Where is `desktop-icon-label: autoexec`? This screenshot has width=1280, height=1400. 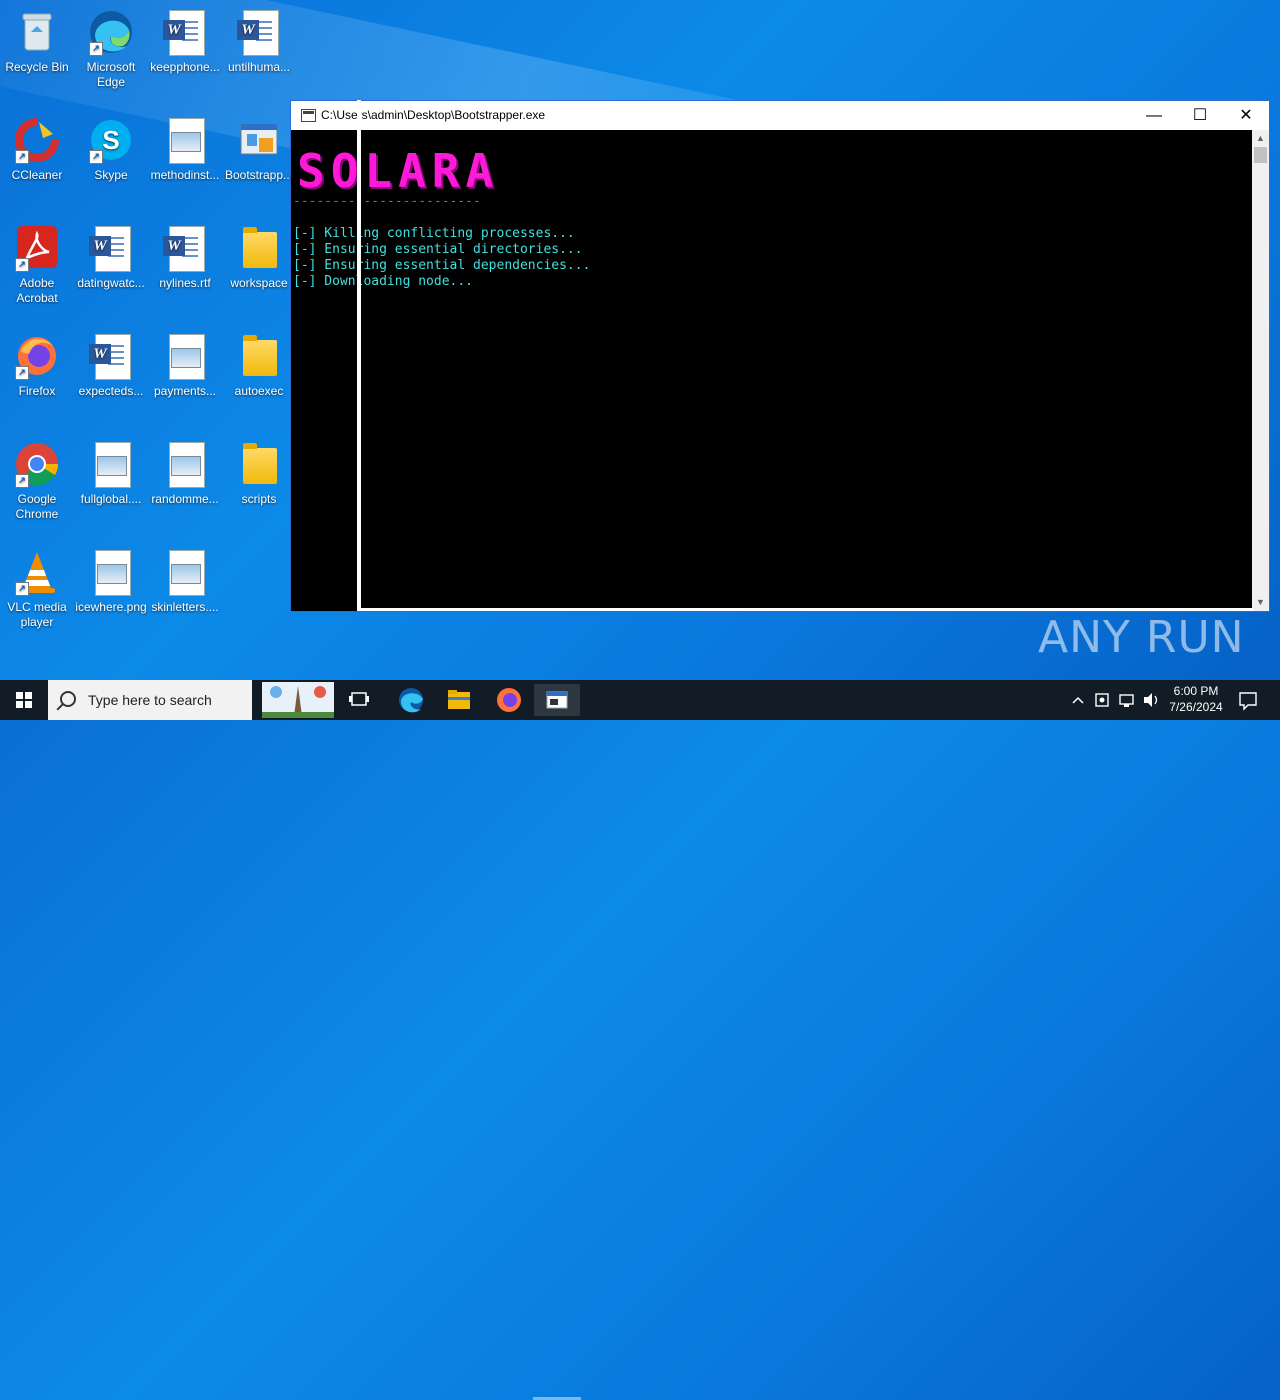 desktop-icon-label: autoexec is located at coordinates (259, 391).